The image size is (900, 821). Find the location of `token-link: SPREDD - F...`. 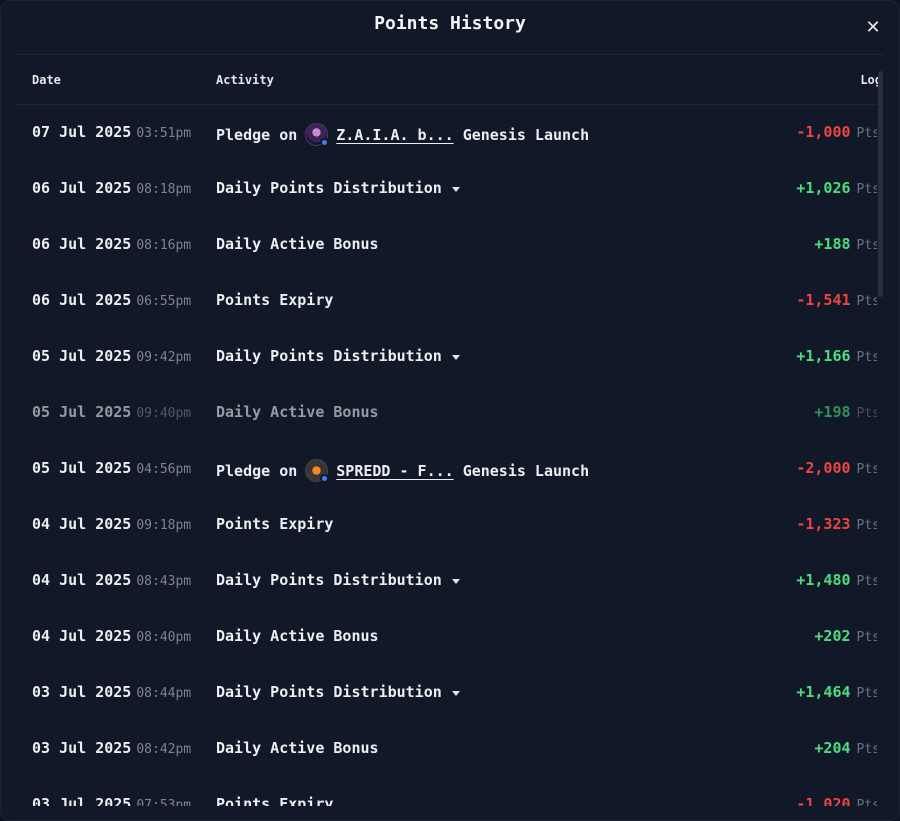

token-link: SPREDD - F... is located at coordinates (394, 471).